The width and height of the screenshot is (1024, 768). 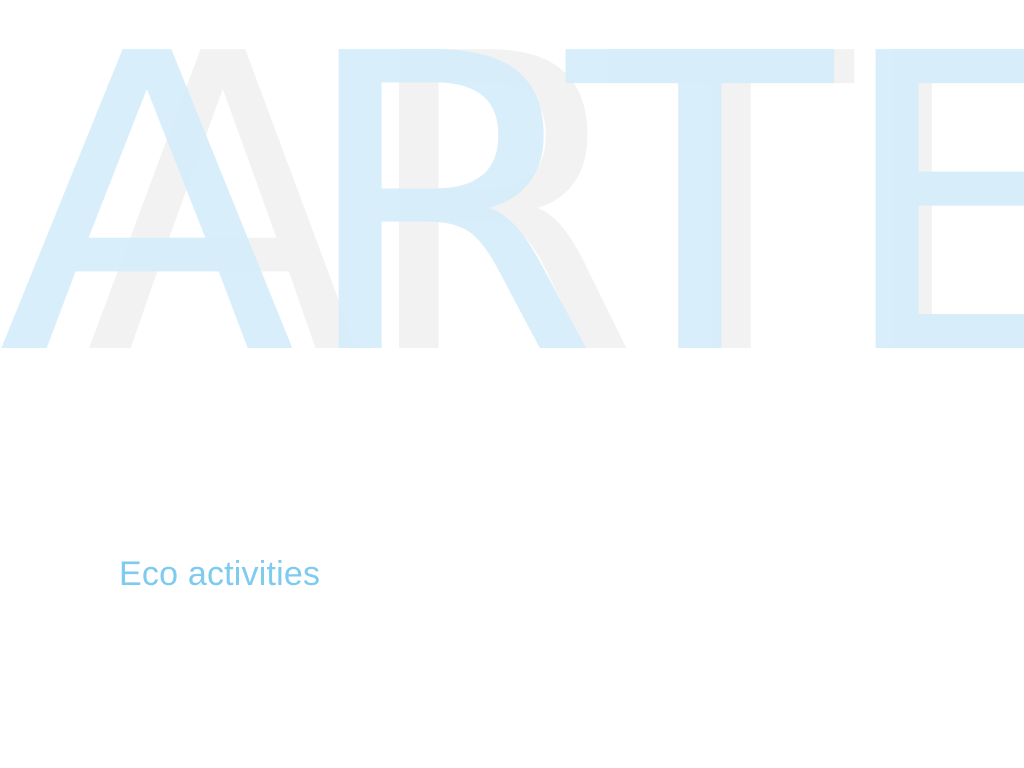 What do you see at coordinates (220, 574) in the screenshot?
I see `section-title: Eco activities` at bounding box center [220, 574].